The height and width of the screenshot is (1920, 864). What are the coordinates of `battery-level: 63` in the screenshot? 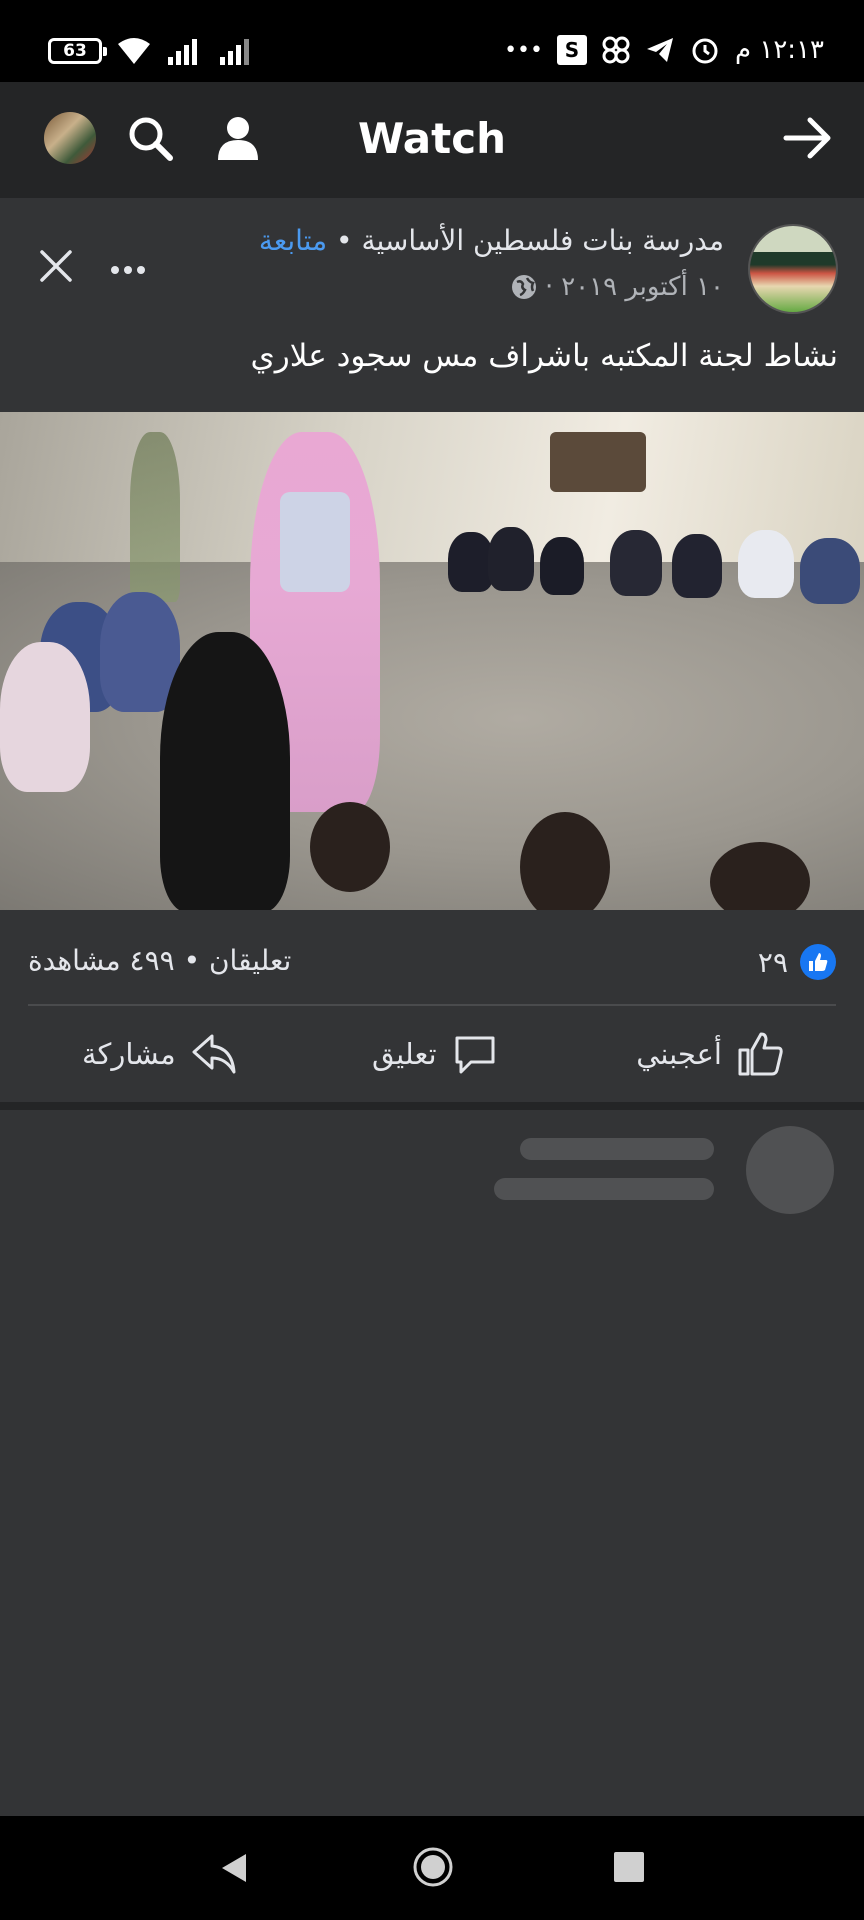 It's located at (75, 51).